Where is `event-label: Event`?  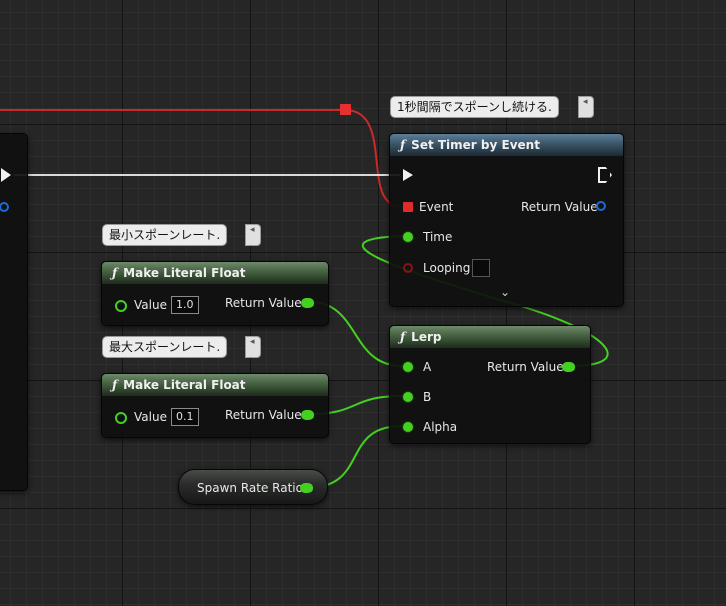
event-label: Event is located at coordinates (436, 207).